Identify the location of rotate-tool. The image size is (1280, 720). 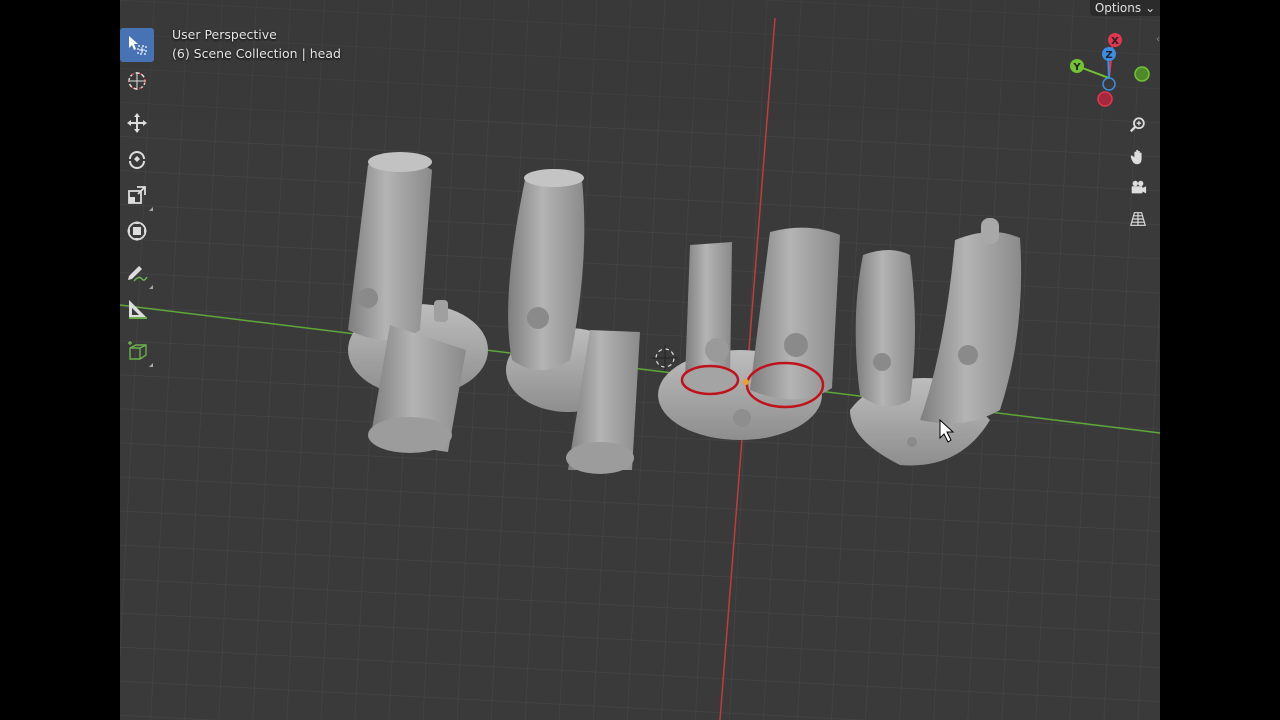
(137, 159).